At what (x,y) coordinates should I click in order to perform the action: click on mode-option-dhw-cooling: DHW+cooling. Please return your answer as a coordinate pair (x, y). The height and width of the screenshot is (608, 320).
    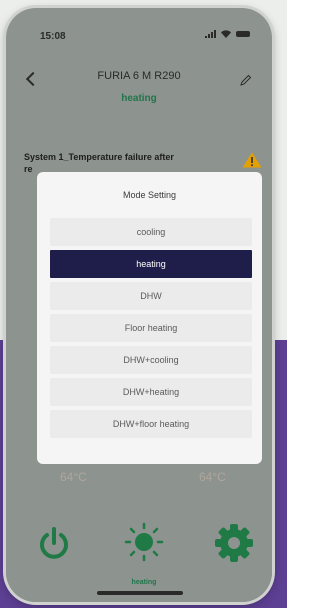
    Looking at the image, I should click on (151, 360).